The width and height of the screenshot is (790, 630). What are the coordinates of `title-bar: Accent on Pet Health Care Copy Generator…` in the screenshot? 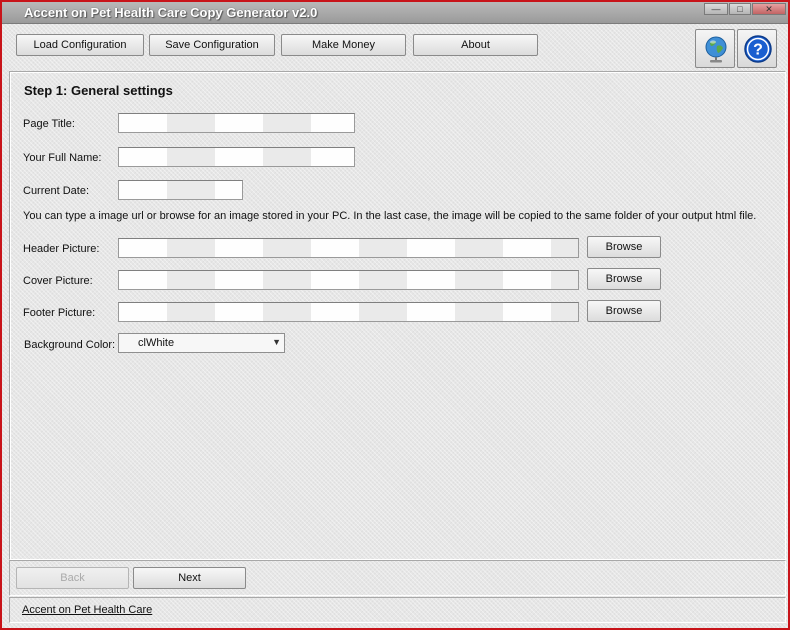 It's located at (395, 13).